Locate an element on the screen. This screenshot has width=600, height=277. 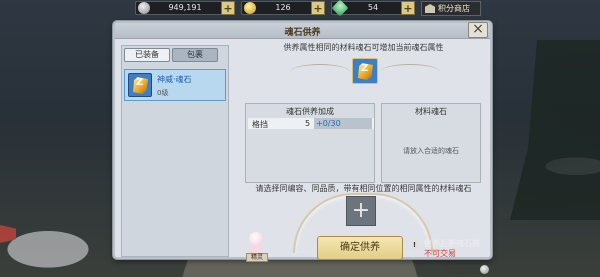
tab-bag: 包裹 is located at coordinates (195, 55).